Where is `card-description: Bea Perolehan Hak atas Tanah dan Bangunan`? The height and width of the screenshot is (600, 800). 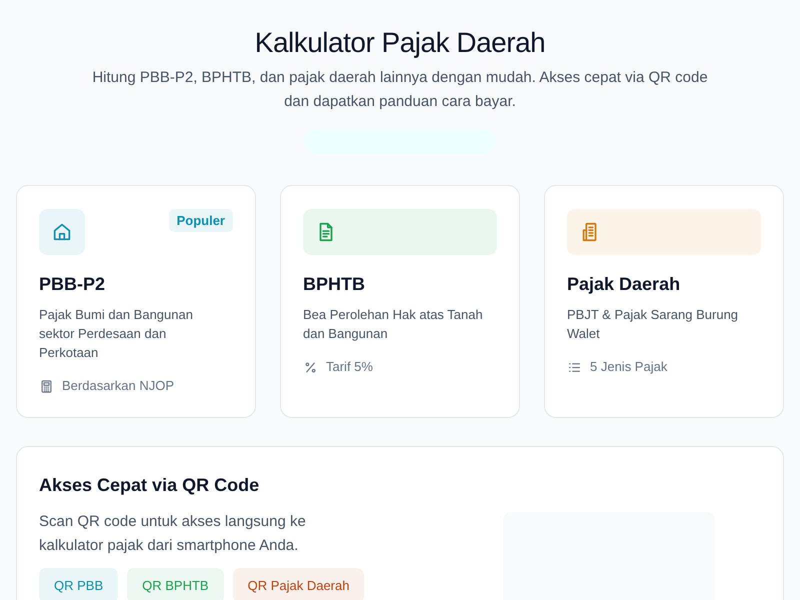 card-description: Bea Perolehan Hak atas Tanah dan Bangunan is located at coordinates (393, 324).